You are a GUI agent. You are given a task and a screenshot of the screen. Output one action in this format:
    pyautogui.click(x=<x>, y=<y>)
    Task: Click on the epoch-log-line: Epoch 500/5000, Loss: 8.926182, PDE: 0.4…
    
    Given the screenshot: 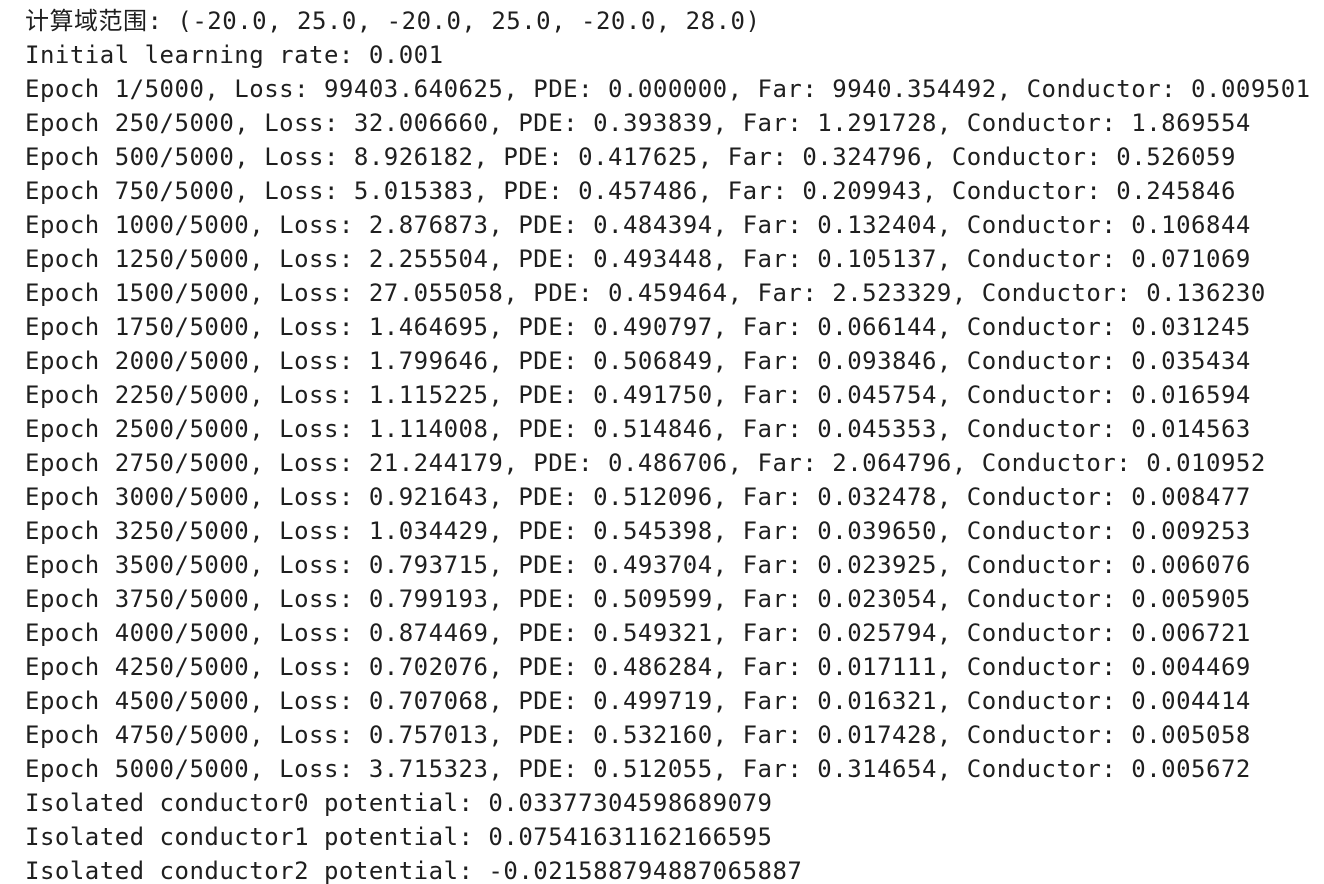 What is the action you would take?
    pyautogui.click(x=630, y=157)
    